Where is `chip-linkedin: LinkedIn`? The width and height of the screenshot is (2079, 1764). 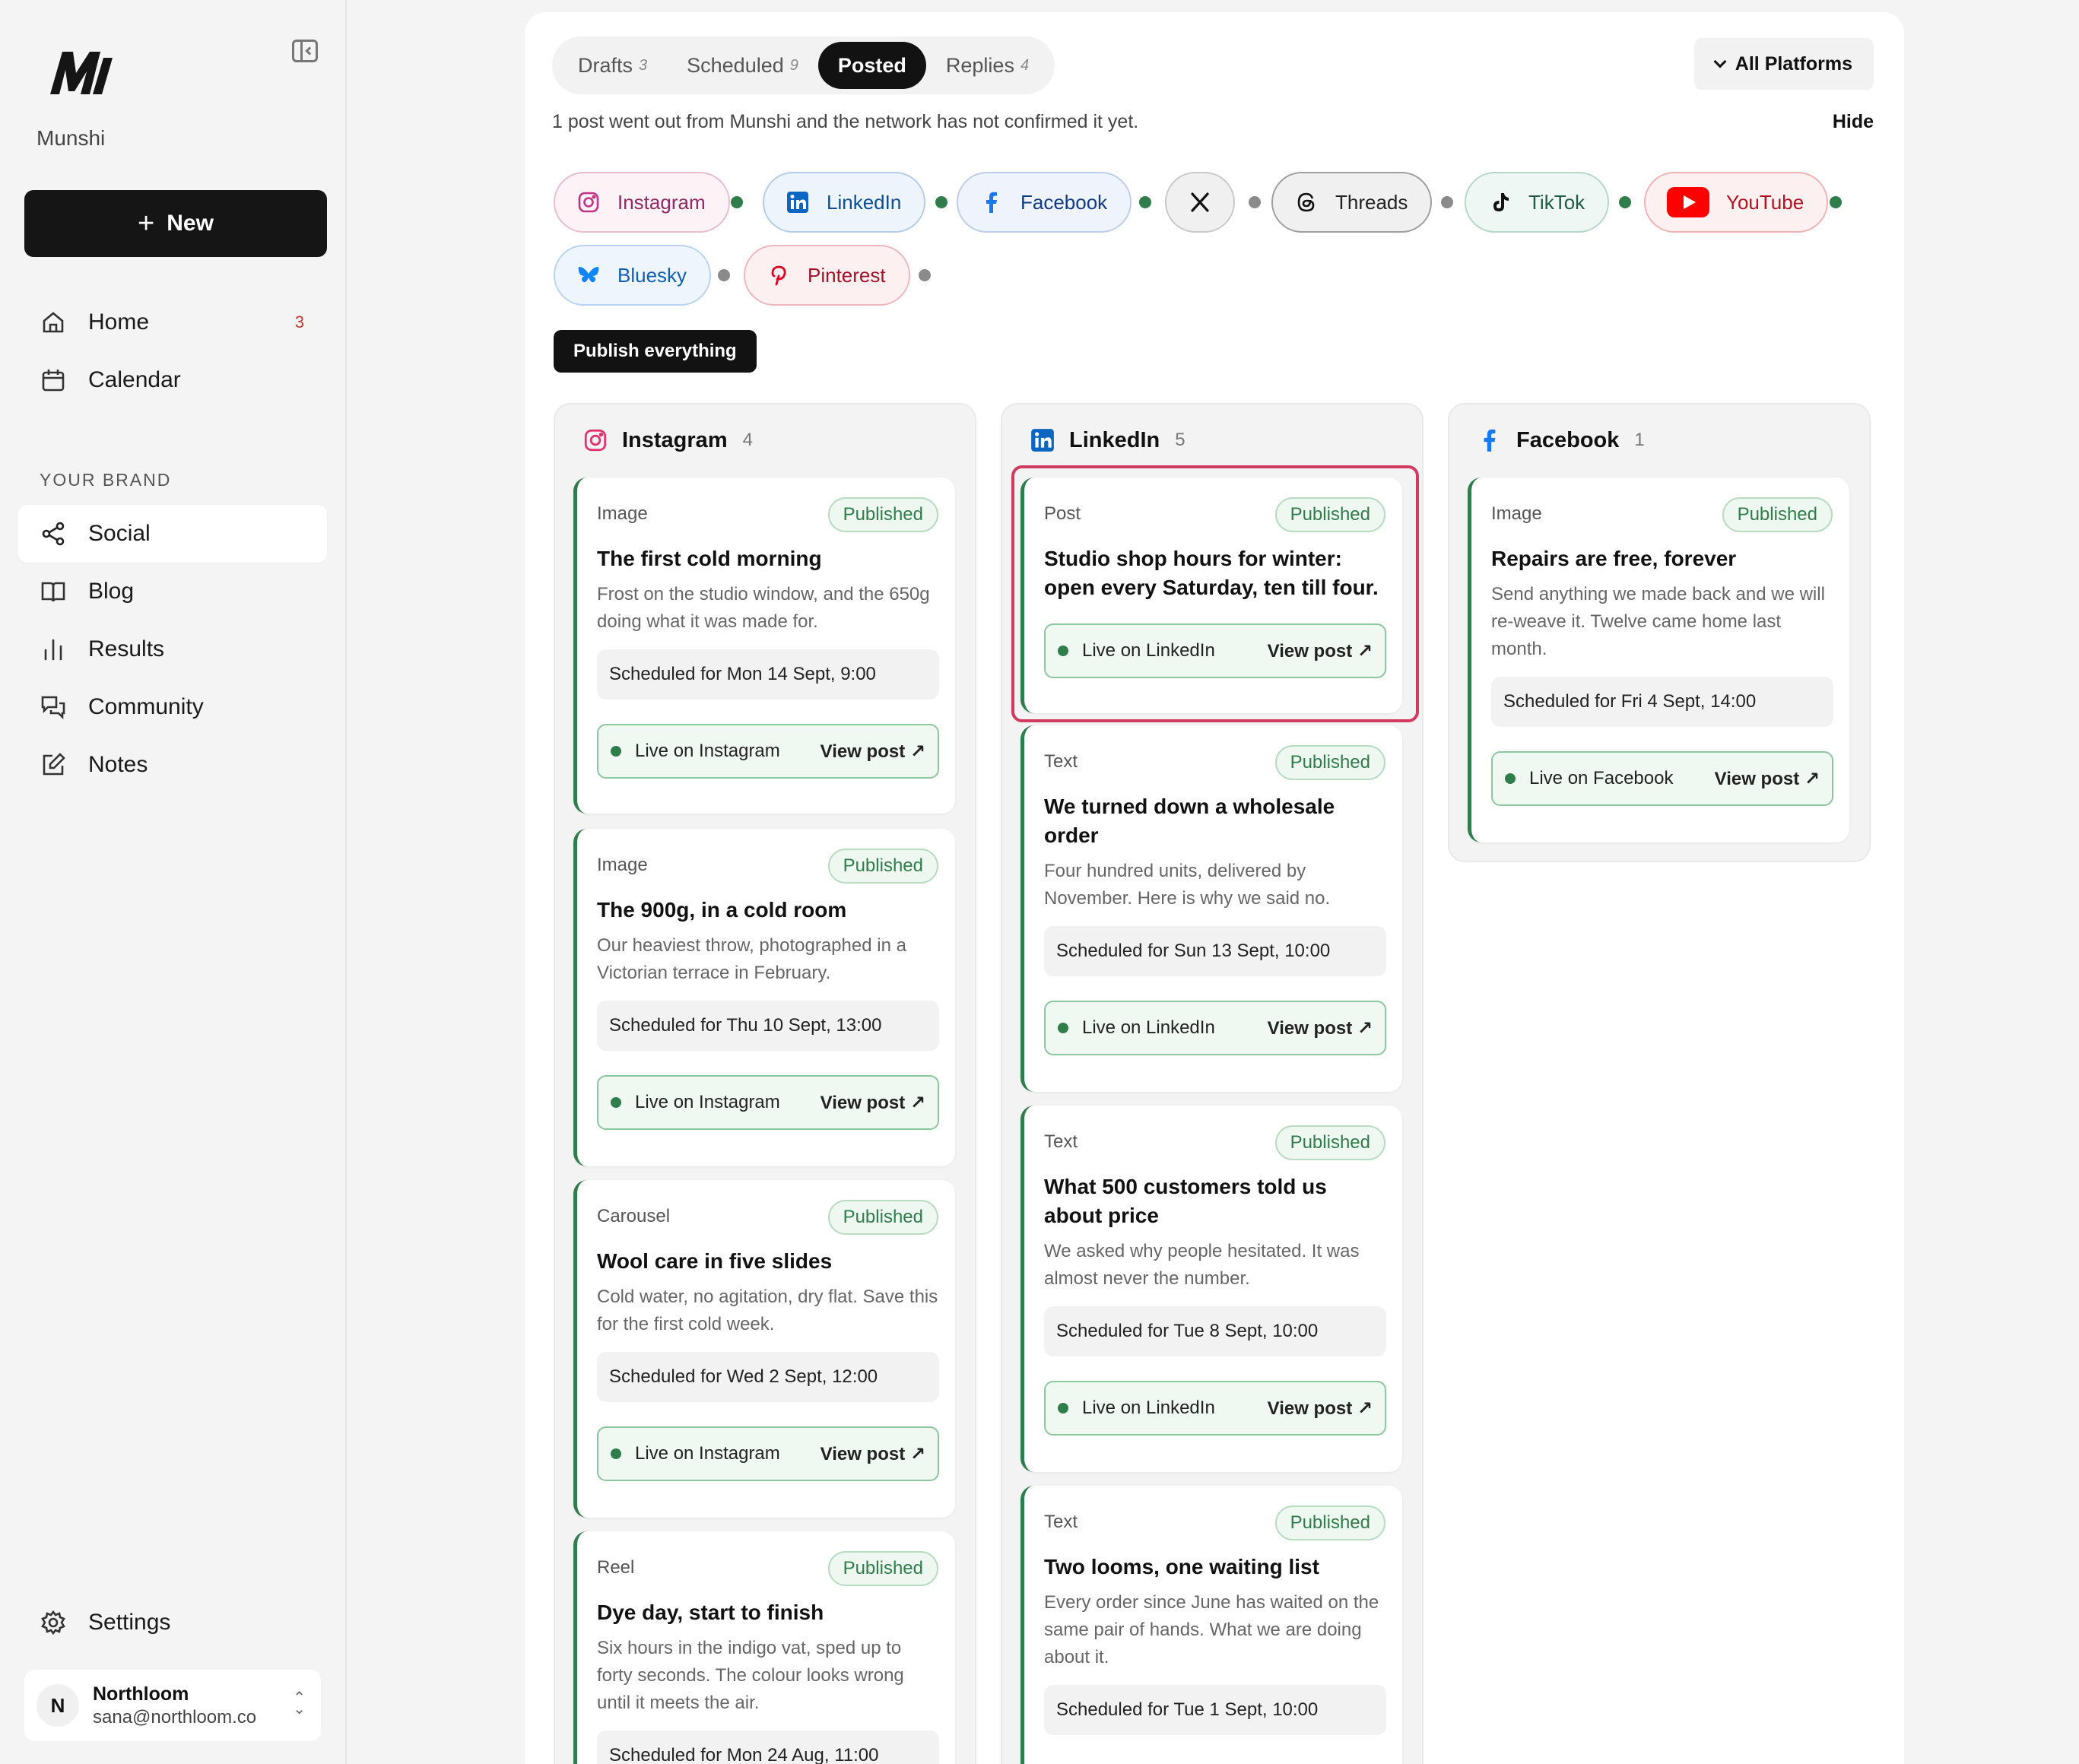
chip-linkedin: LinkedIn is located at coordinates (844, 202).